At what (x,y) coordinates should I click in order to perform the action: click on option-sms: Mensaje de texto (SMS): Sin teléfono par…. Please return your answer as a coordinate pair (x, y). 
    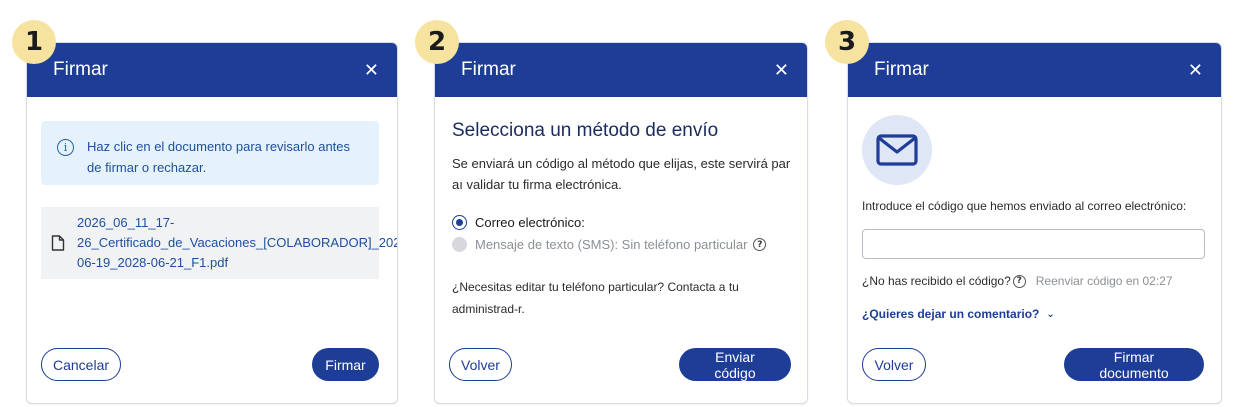
    Looking at the image, I should click on (609, 244).